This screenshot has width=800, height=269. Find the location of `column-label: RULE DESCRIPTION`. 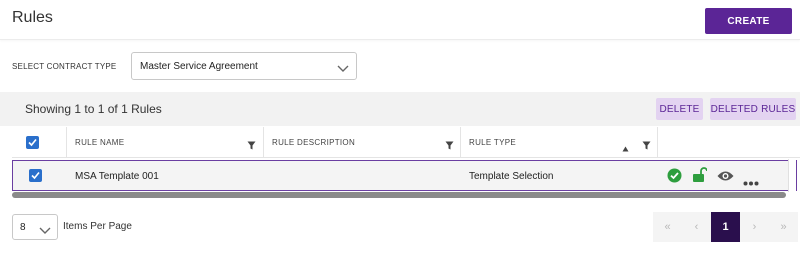

column-label: RULE DESCRIPTION is located at coordinates (314, 142).